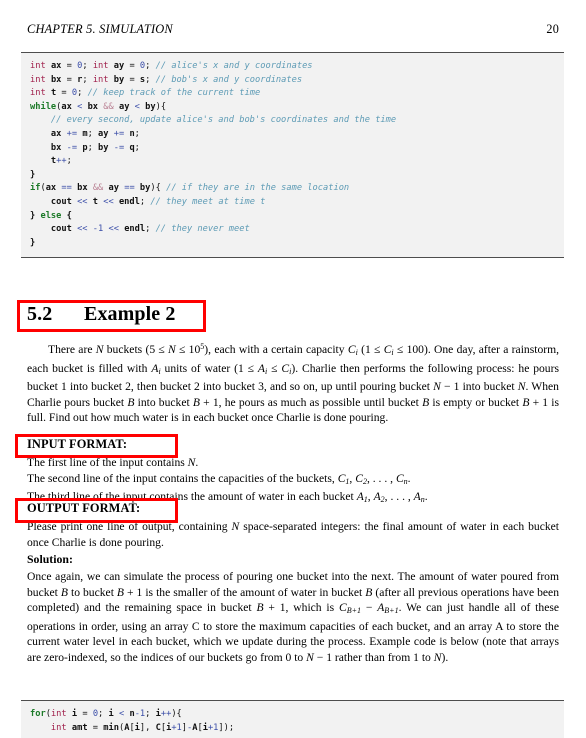  I want to click on code-line: t++;, so click(61, 161).